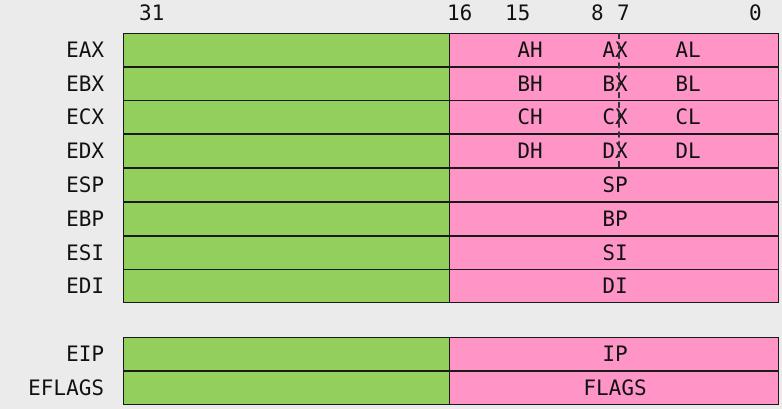 Image resolution: width=782 pixels, height=409 pixels. I want to click on high-byte-label: CH, so click(530, 117).